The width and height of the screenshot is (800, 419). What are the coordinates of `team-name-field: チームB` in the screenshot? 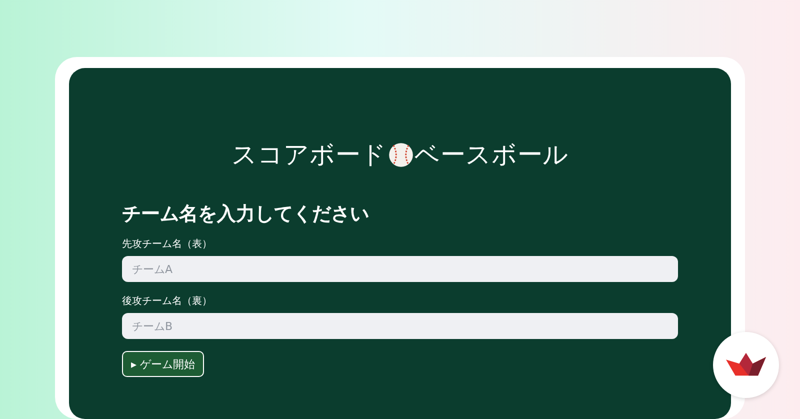 It's located at (400, 326).